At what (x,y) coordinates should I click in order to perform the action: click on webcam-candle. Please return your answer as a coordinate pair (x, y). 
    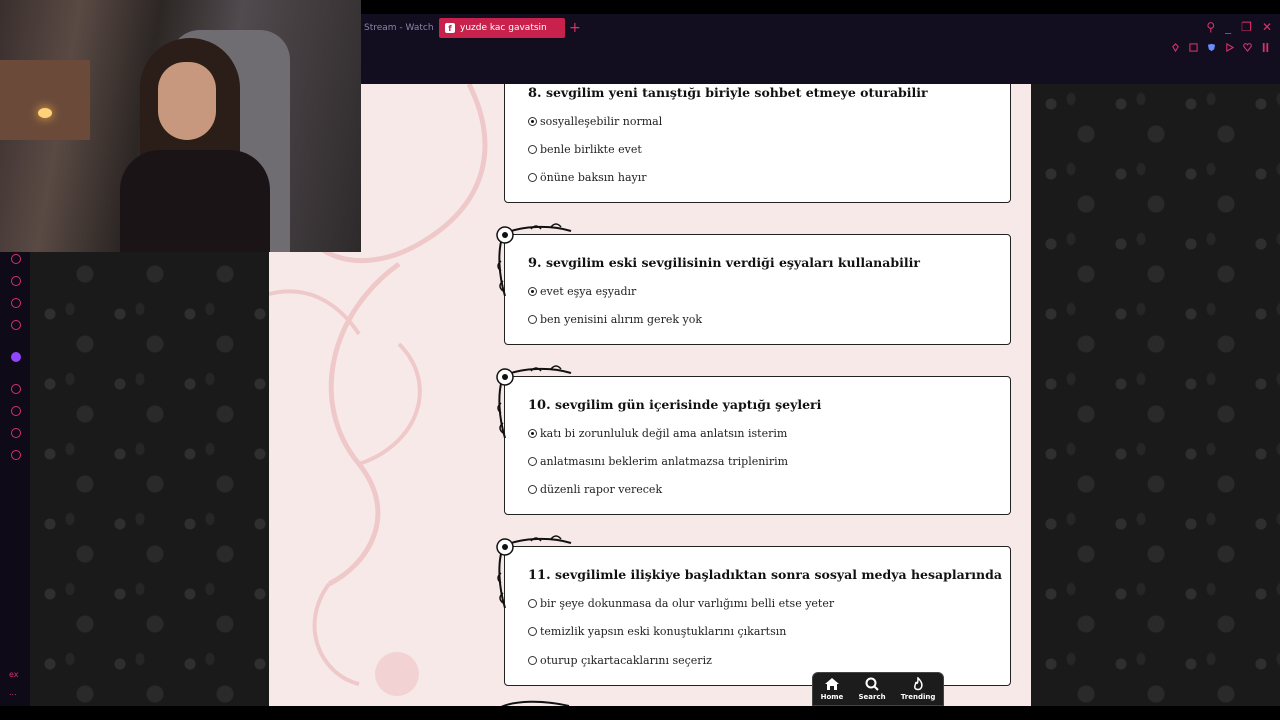
    Looking at the image, I should click on (45, 113).